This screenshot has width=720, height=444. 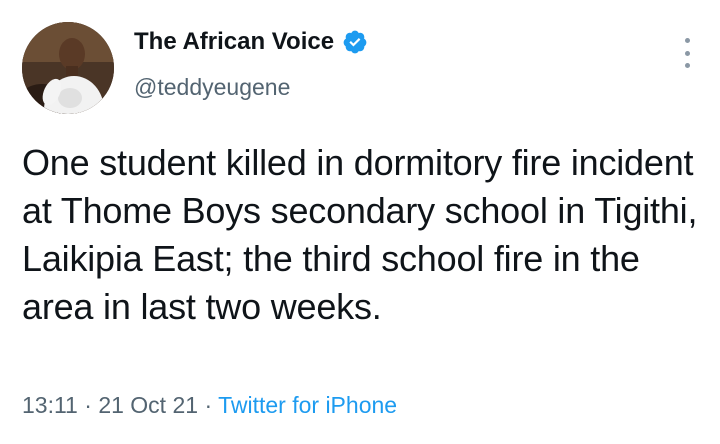 What do you see at coordinates (234, 42) in the screenshot?
I see `display-name: The African Voice` at bounding box center [234, 42].